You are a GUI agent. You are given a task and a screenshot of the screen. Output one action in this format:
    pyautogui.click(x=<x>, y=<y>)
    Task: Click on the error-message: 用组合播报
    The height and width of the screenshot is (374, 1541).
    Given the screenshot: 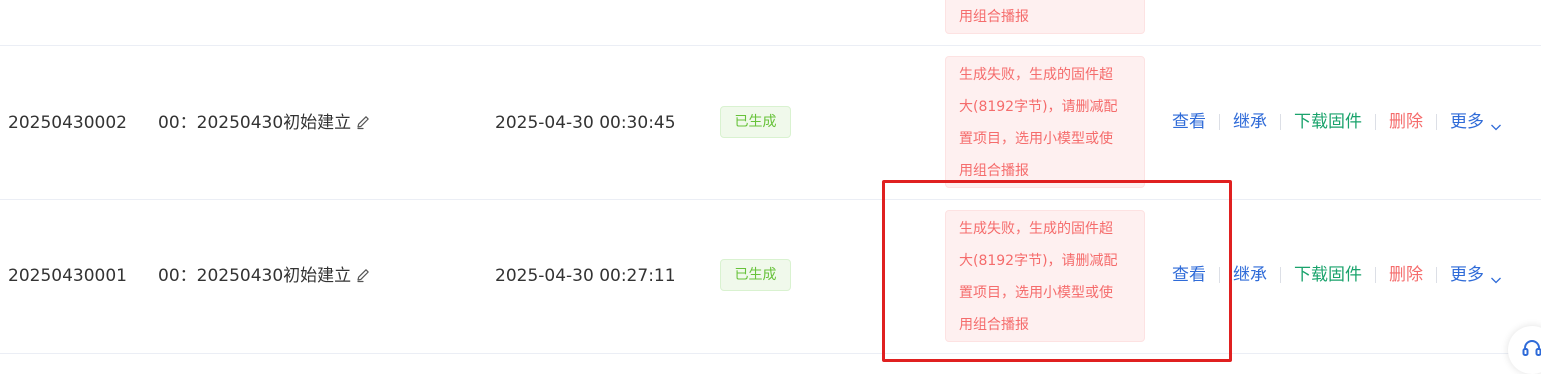 What is the action you would take?
    pyautogui.click(x=1045, y=17)
    